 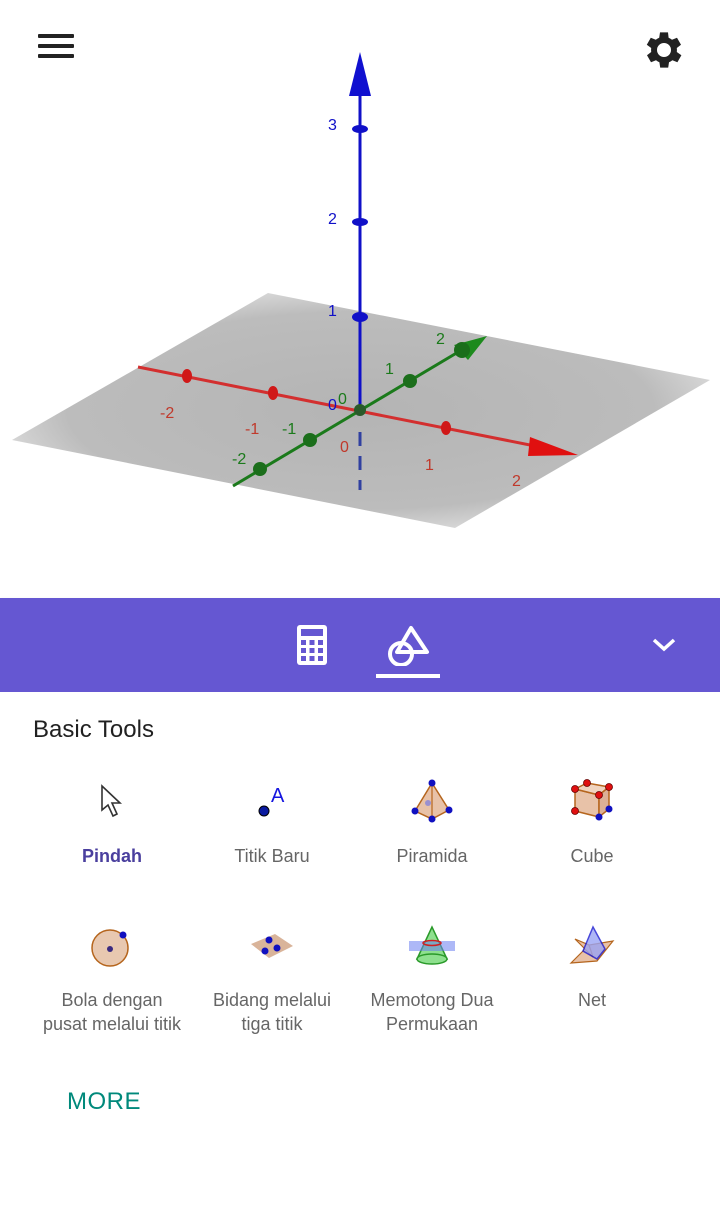 I want to click on plane-three-points-icon, so click(x=272, y=946).